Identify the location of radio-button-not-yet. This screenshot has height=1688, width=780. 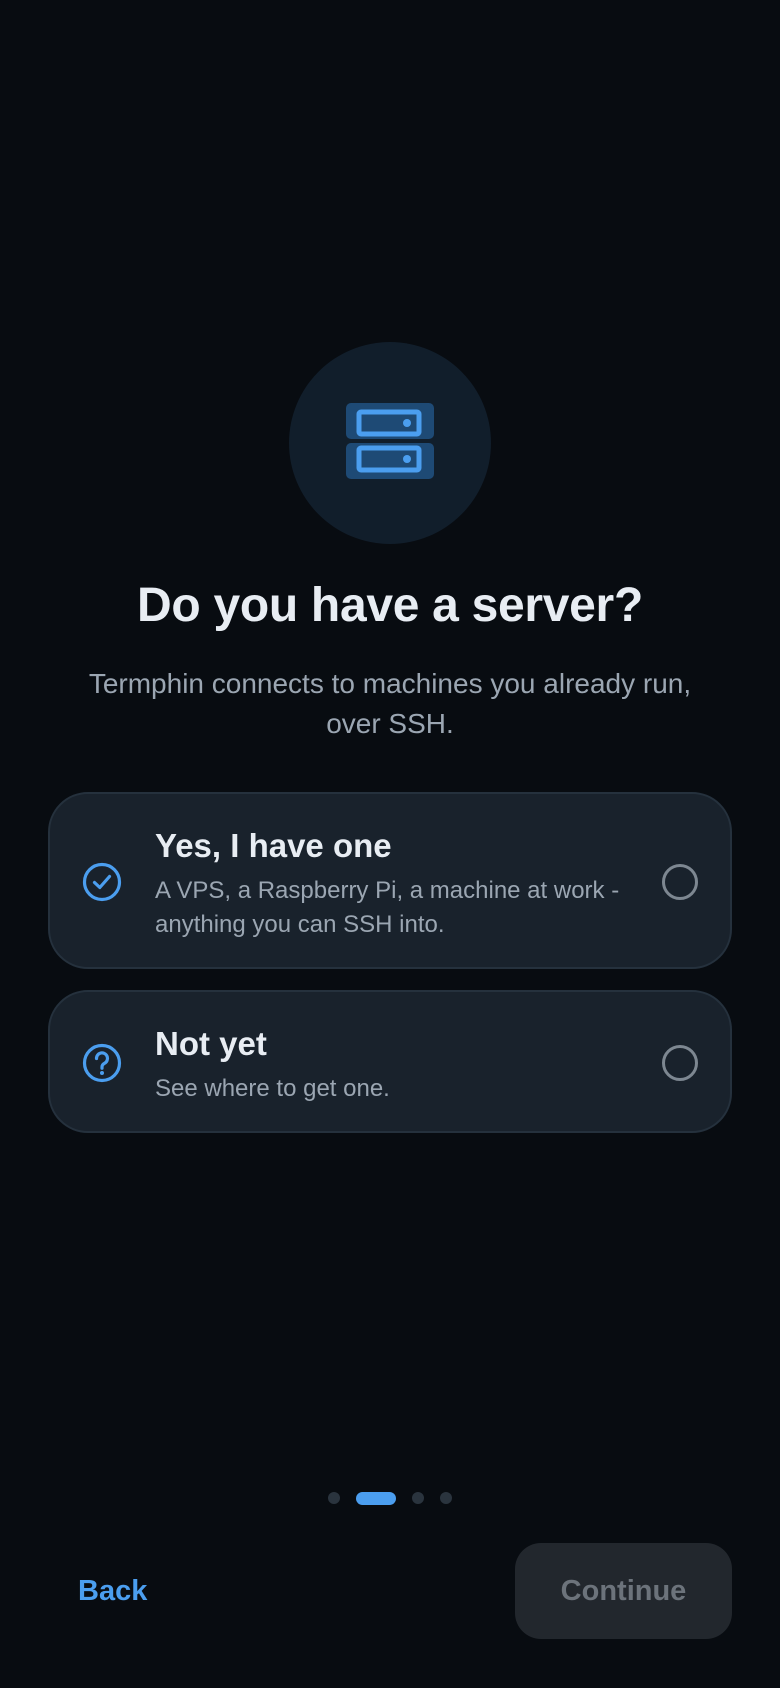
(680, 1063).